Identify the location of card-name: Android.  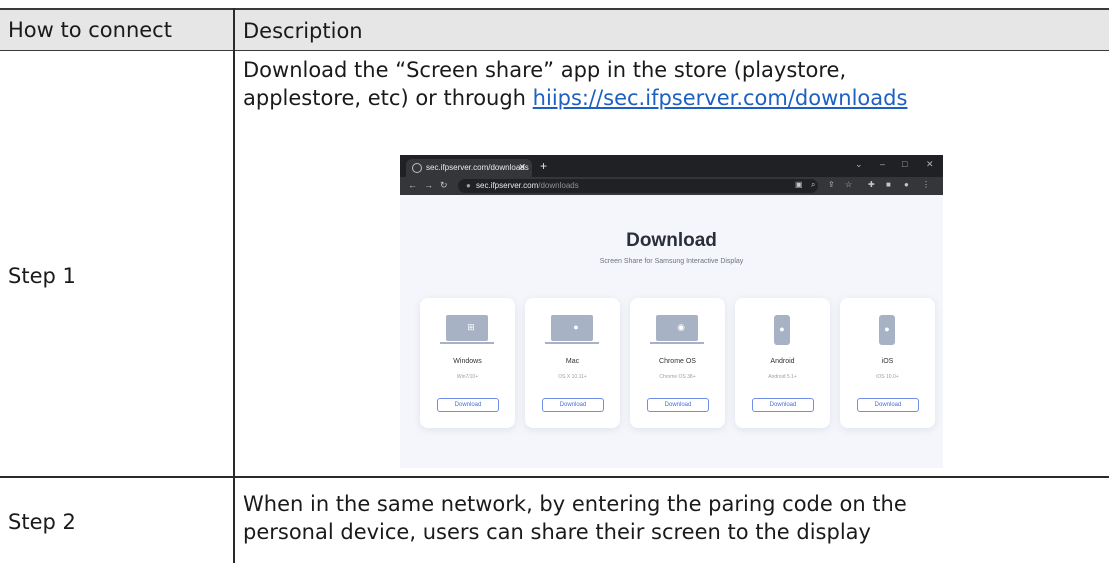
(782, 361).